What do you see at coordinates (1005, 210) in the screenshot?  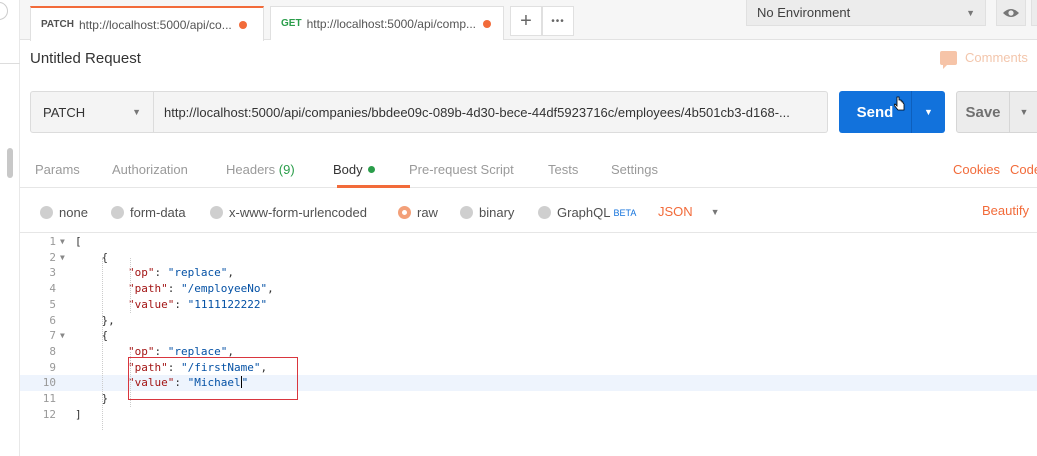 I see `beautify-link: Beautify` at bounding box center [1005, 210].